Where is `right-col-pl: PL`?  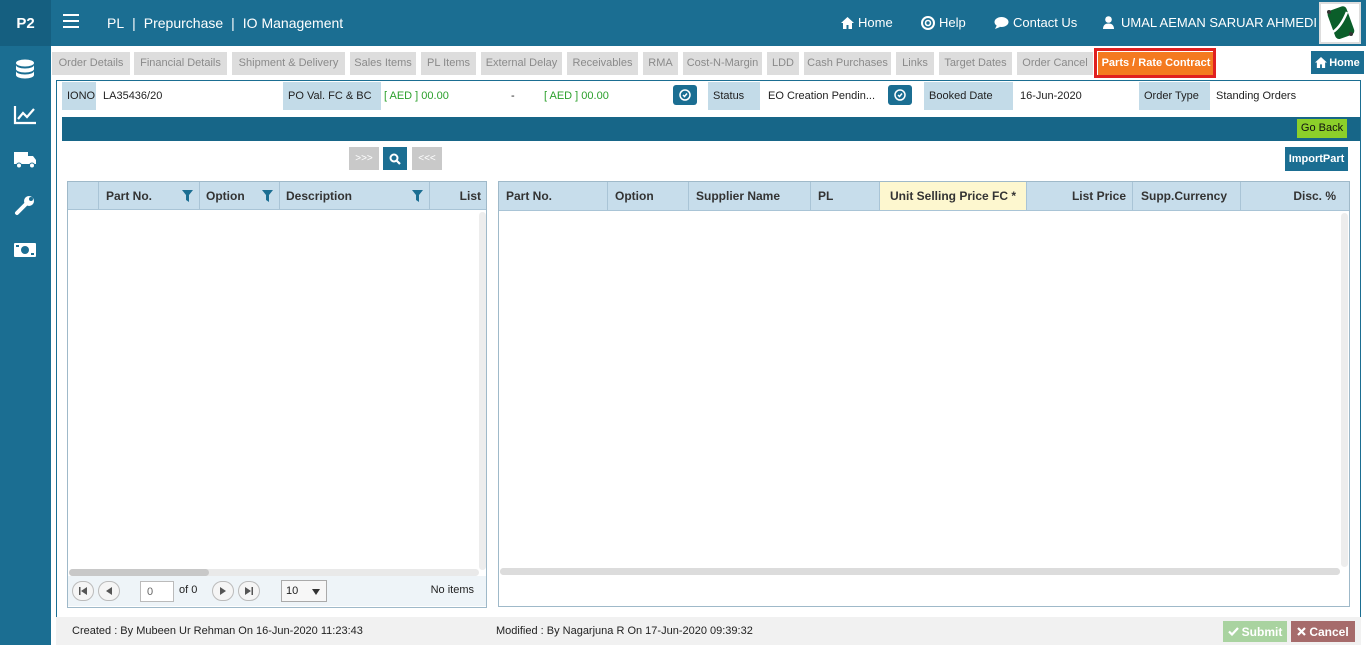
right-col-pl: PL is located at coordinates (845, 196).